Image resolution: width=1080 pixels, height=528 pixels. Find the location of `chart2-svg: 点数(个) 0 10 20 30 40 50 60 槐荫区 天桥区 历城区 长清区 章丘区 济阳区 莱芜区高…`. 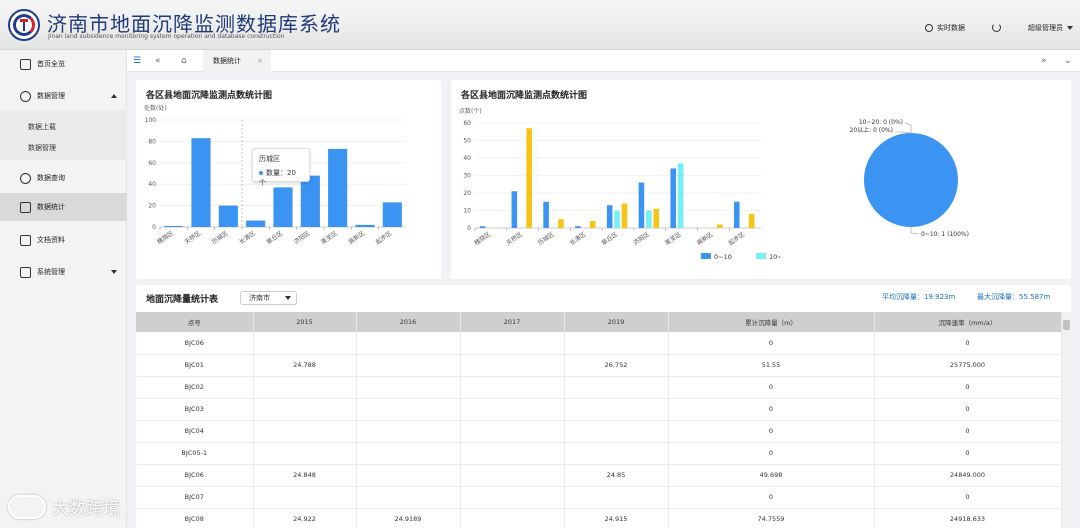

chart2-svg: 点数(个) 0 10 20 30 40 50 60 槐荫区 天桥区 历城区 长清区 章丘区 济阳区 莱芜区高… is located at coordinates (620, 184).